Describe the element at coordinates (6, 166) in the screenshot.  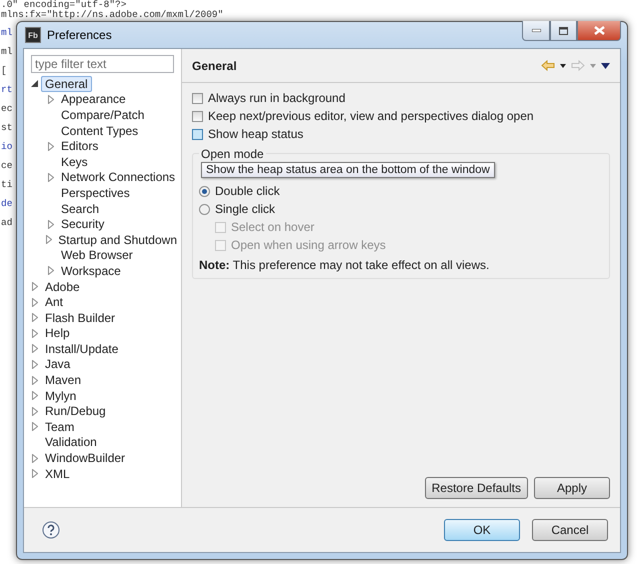
I see `code-fragment: ce` at that location.